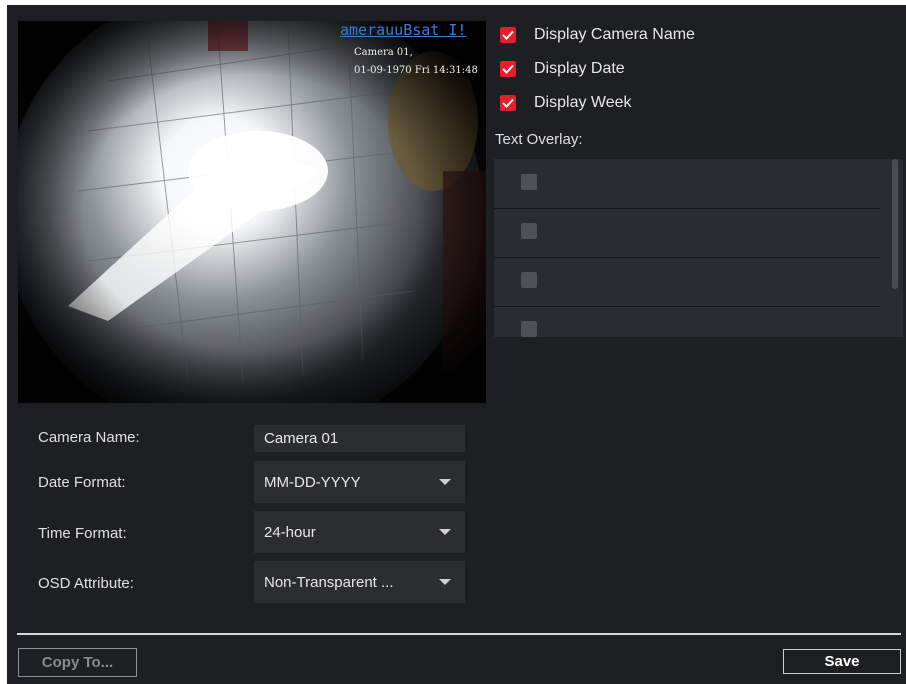 Image resolution: width=906 pixels, height=684 pixels. I want to click on text-overlay-list, so click(698, 248).